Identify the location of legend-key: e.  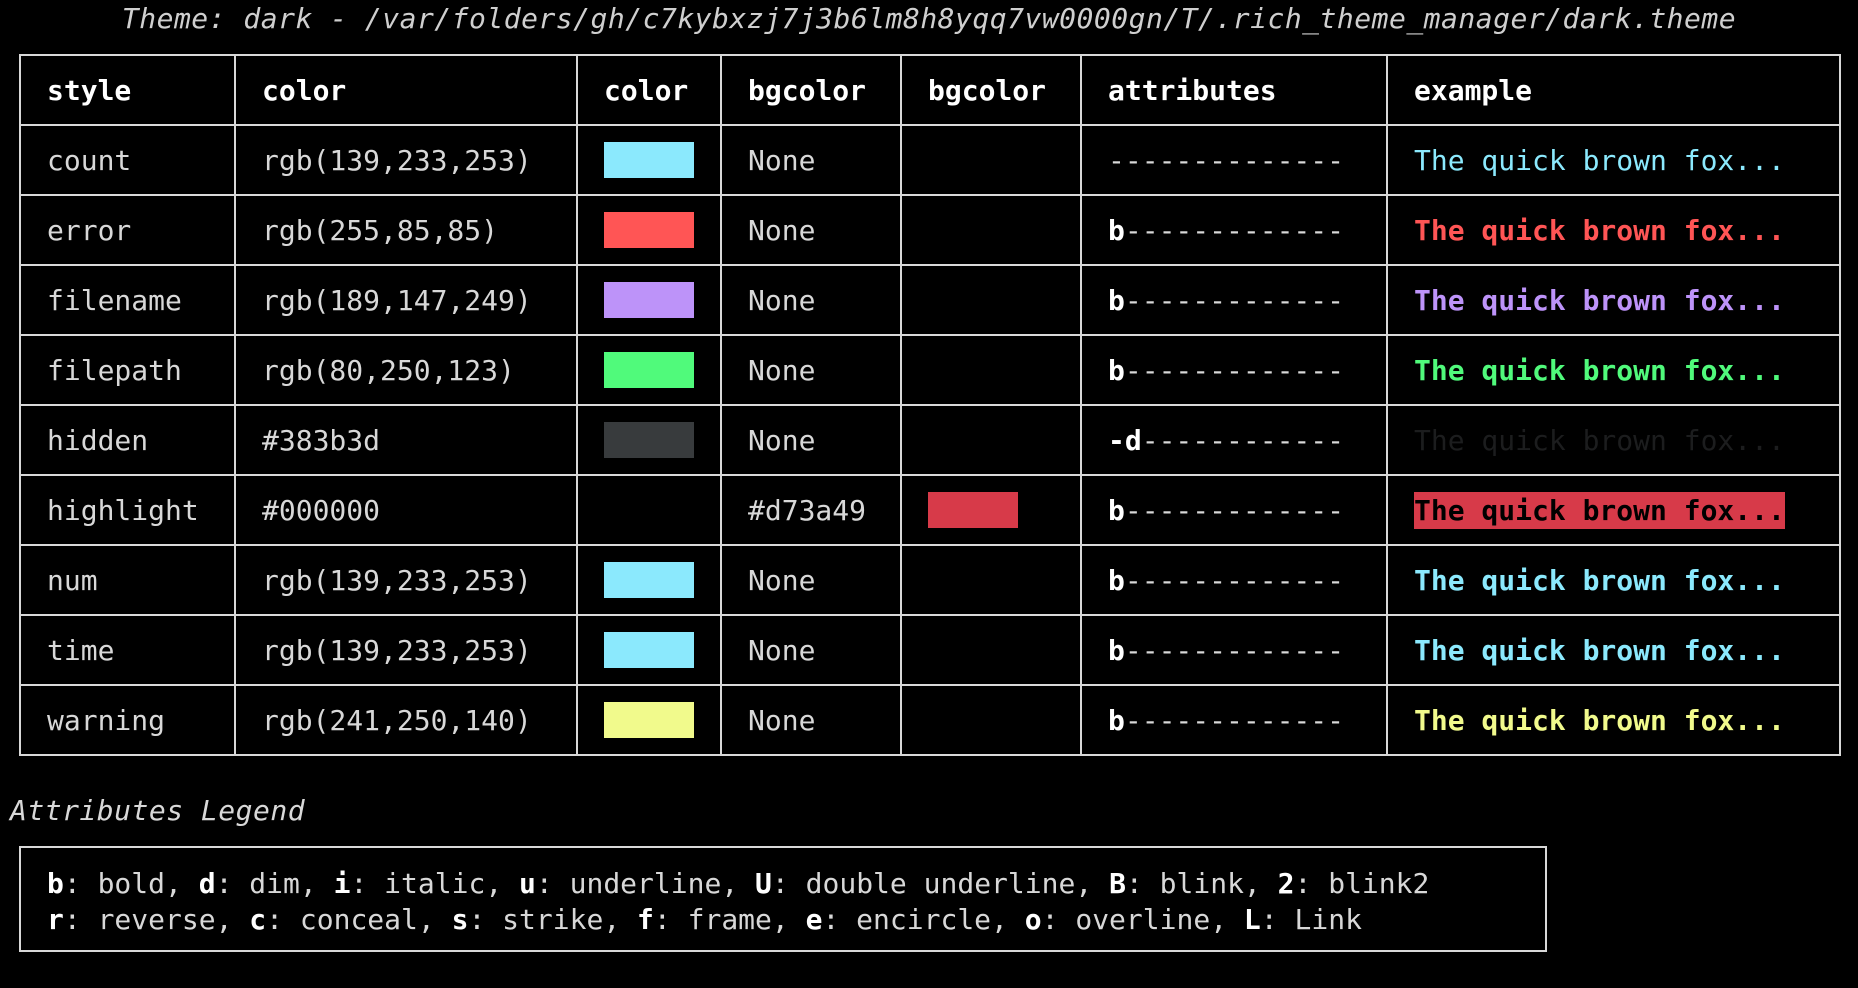
(814, 919).